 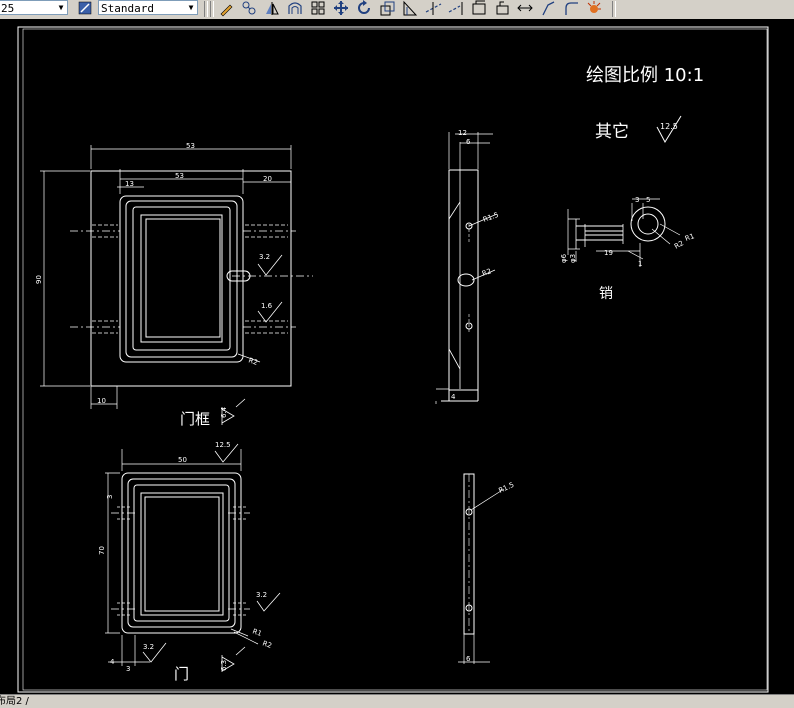 What do you see at coordinates (267, 179) in the screenshot?
I see `dim-frame-20: 20` at bounding box center [267, 179].